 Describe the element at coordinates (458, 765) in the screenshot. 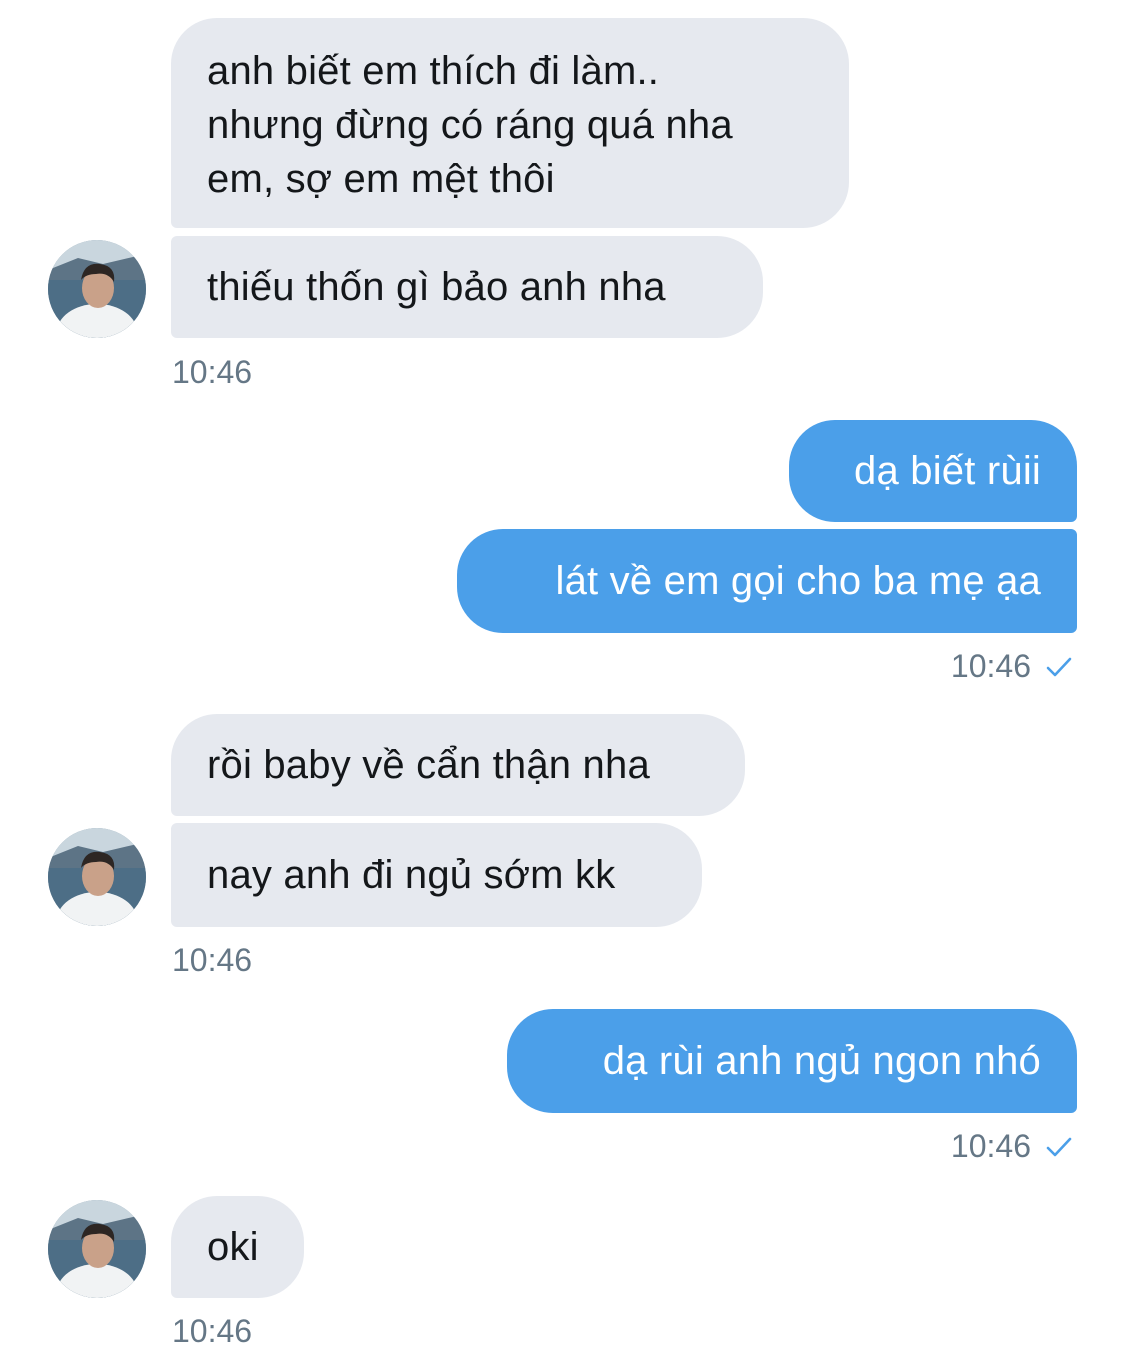

I see `incoming-message: rồi baby về cẩn thận nha` at that location.